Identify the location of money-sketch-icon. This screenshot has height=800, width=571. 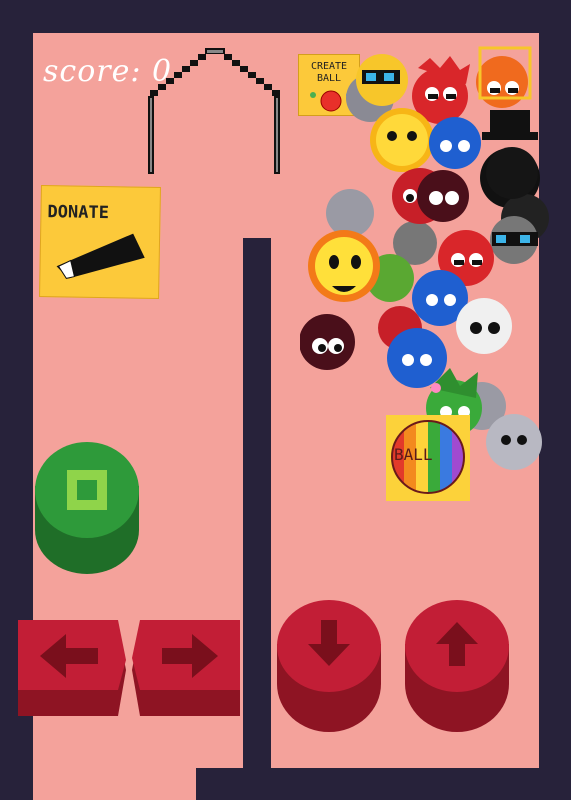
(100, 256).